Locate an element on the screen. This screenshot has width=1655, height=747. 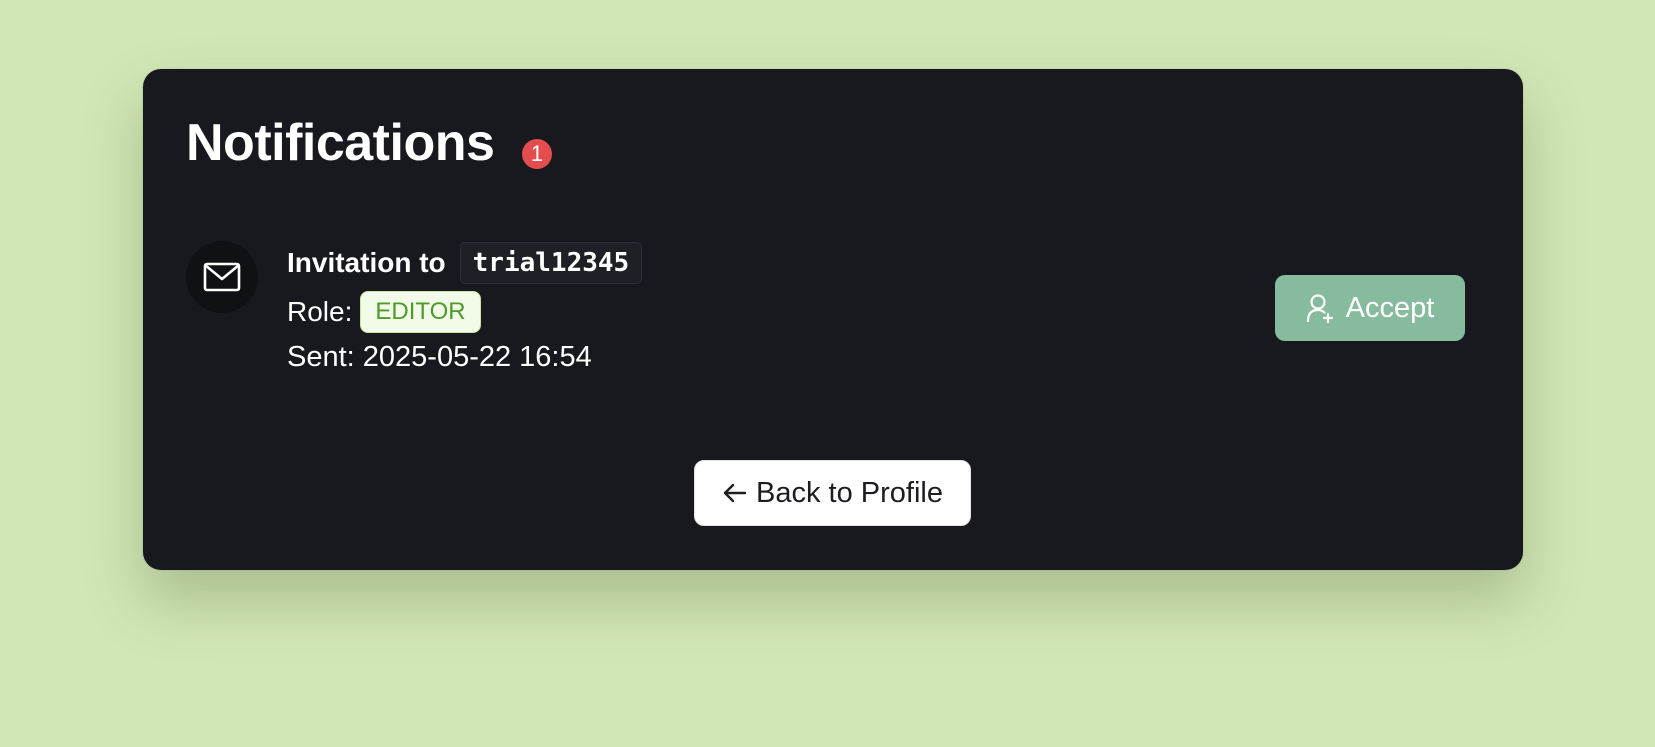
invitation-line: Invitation to trial12345 is located at coordinates (465, 263).